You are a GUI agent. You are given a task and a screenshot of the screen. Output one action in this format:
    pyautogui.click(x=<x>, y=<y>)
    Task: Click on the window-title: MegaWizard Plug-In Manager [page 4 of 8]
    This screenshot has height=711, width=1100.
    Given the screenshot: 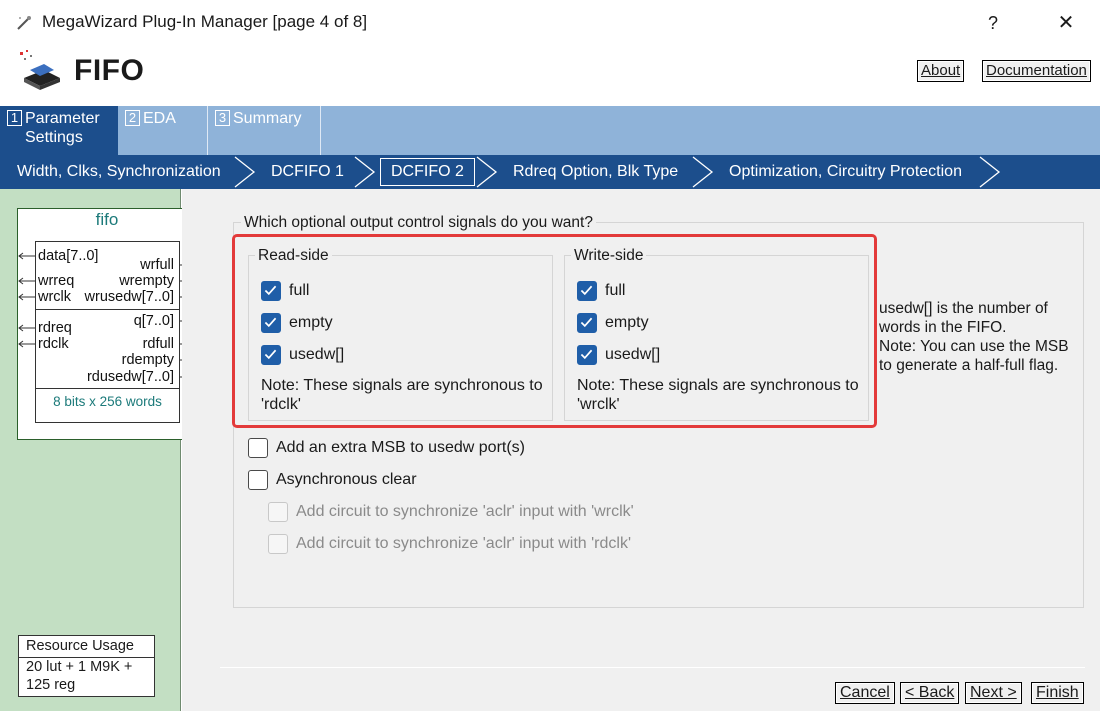 What is the action you would take?
    pyautogui.click(x=205, y=21)
    